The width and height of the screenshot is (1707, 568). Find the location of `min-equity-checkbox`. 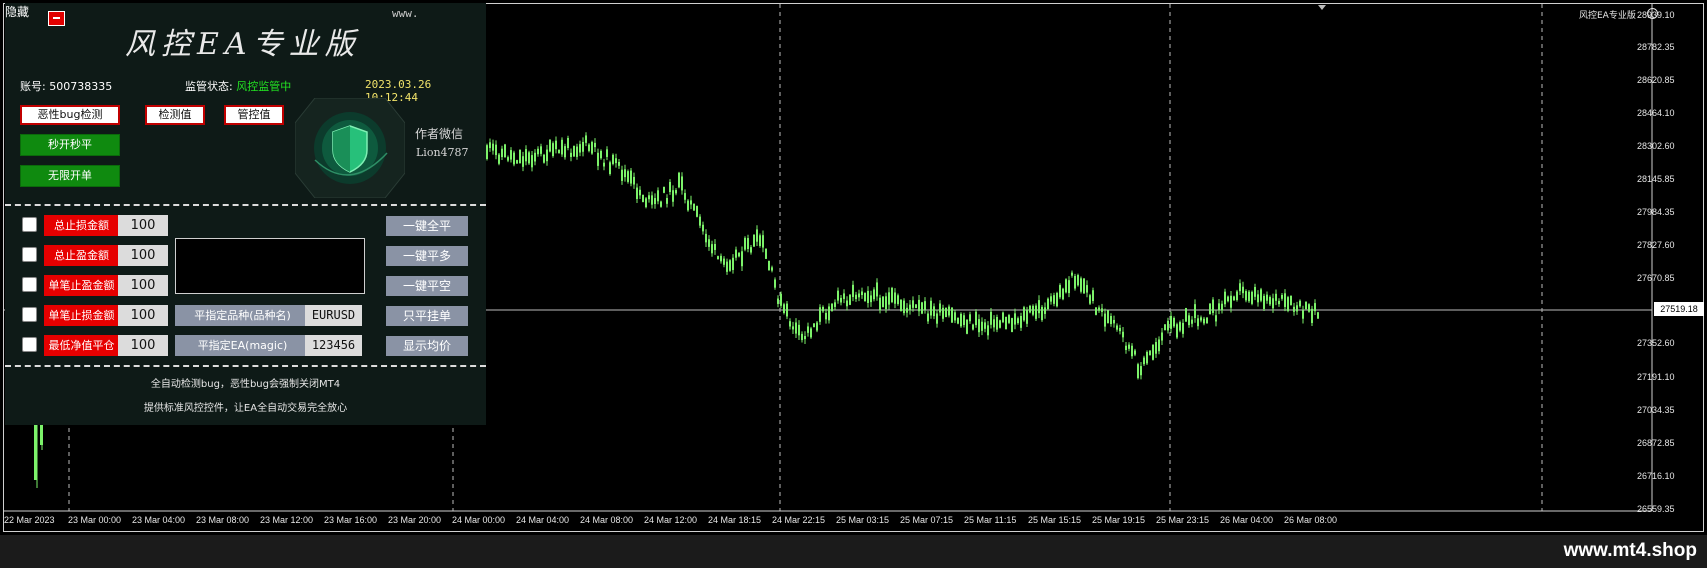

min-equity-checkbox is located at coordinates (29, 344).